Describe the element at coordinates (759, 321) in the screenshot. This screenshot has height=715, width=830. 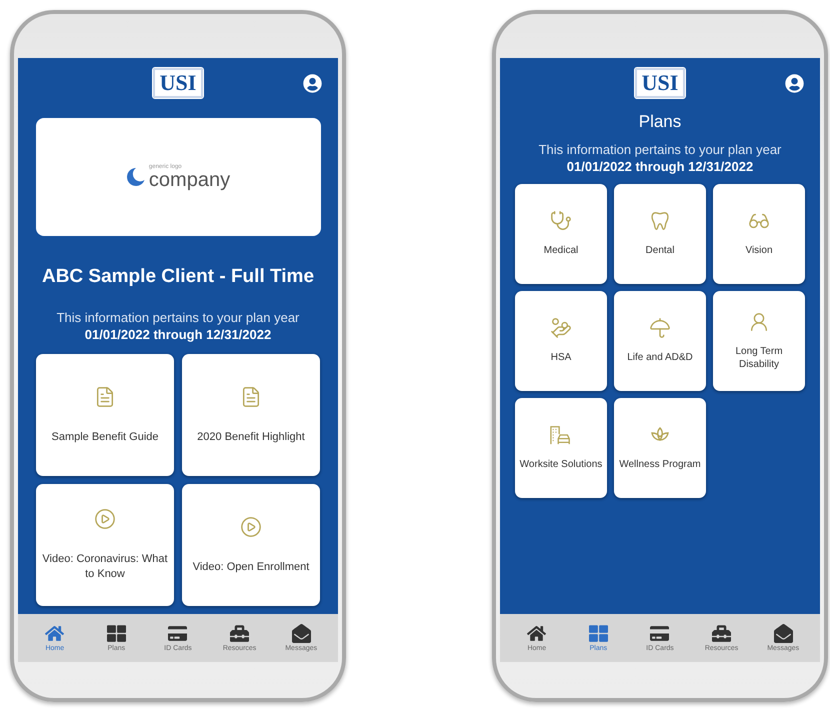
I see `person-icon` at that location.